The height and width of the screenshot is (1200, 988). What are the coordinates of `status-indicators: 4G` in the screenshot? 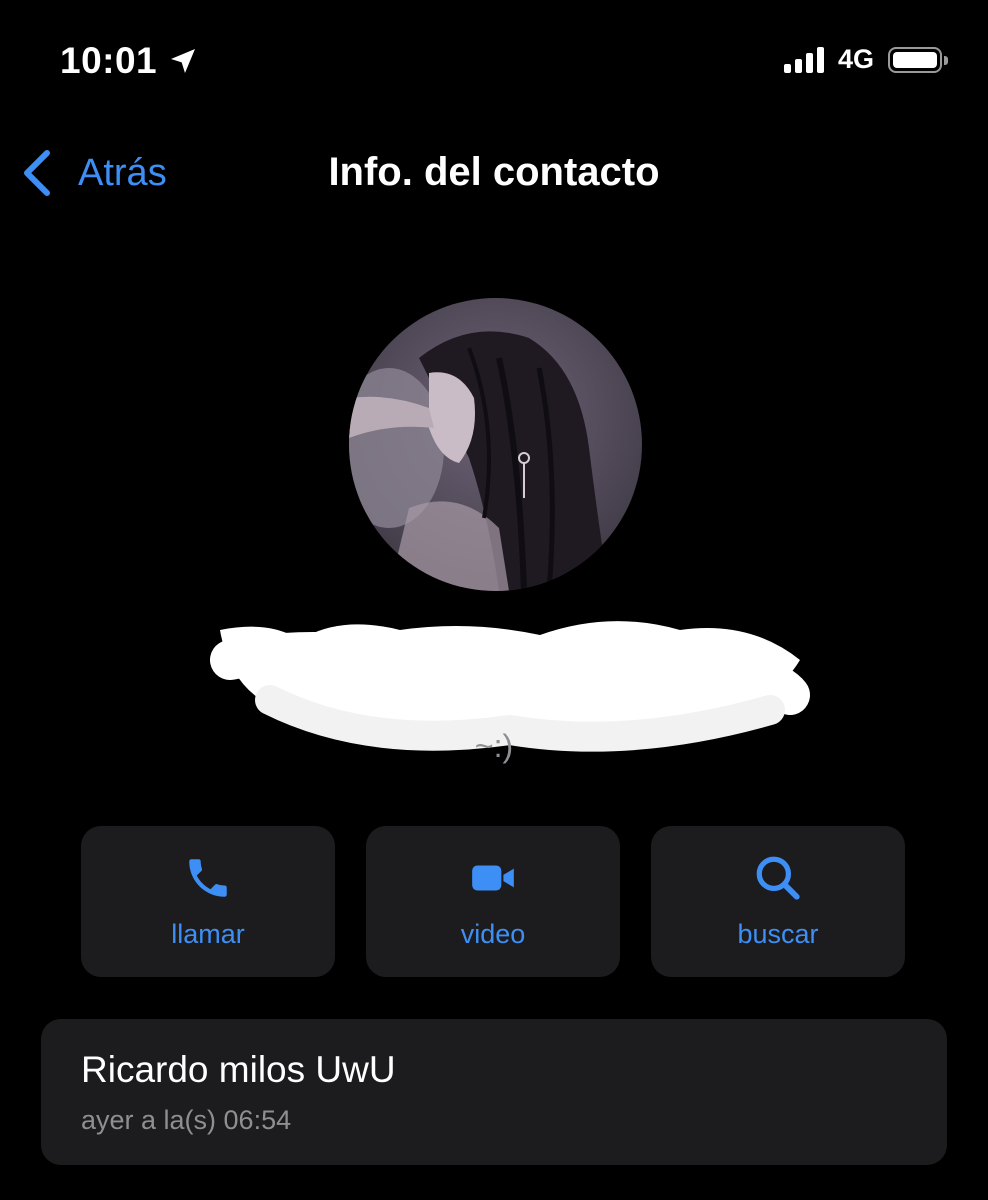 It's located at (865, 59).